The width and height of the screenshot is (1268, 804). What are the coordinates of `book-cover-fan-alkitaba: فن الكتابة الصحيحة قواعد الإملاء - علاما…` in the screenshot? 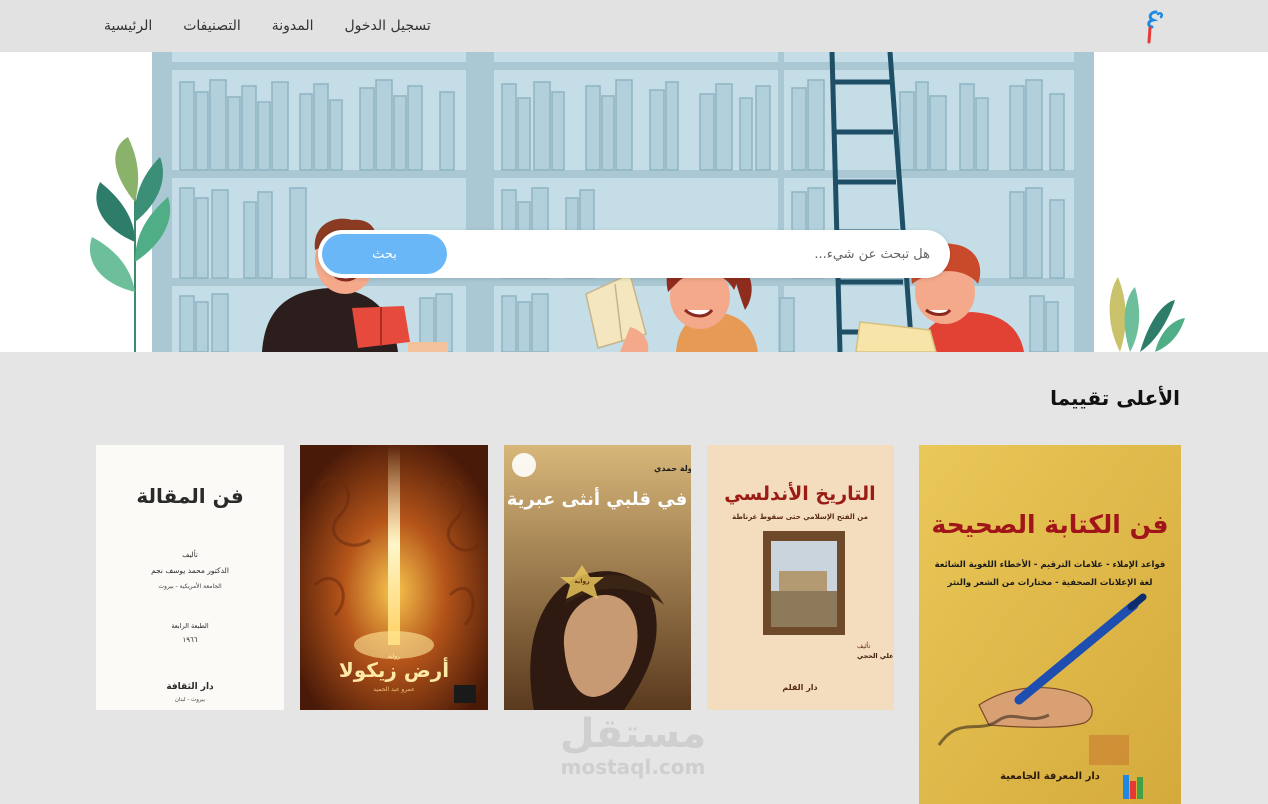 It's located at (1050, 624).